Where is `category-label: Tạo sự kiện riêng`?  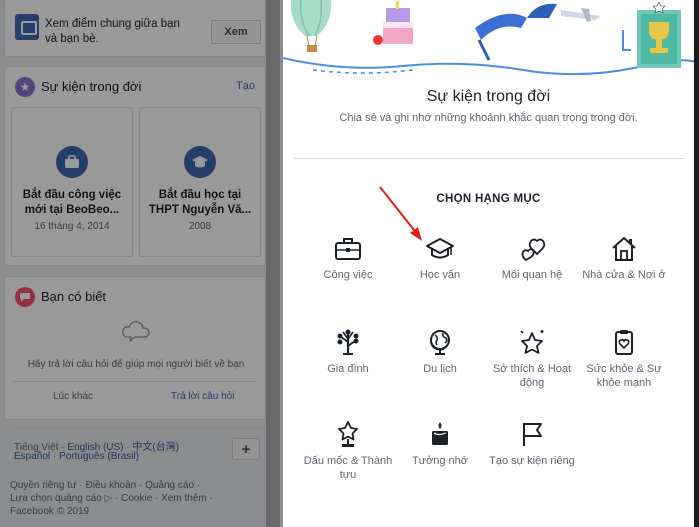 category-label: Tạo sự kiện riêng is located at coordinates (532, 461).